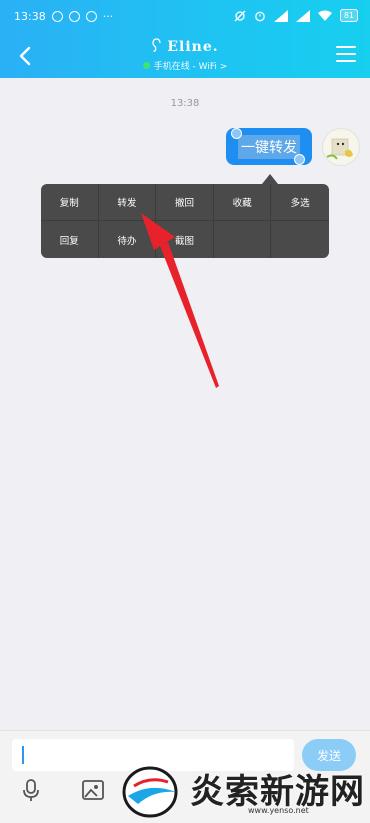  Describe the element at coordinates (299, 159) in the screenshot. I see `selection-end-handle` at that location.